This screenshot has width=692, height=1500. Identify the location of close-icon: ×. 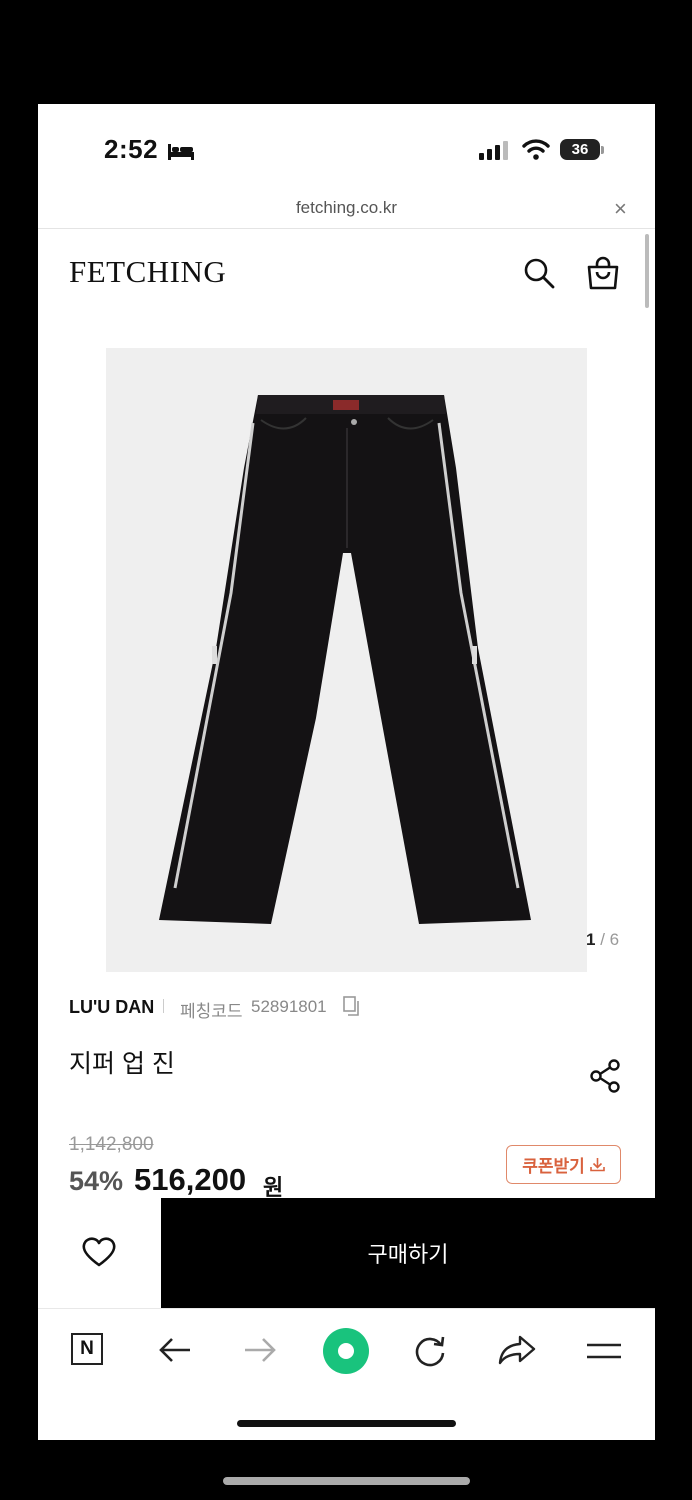
(620, 209).